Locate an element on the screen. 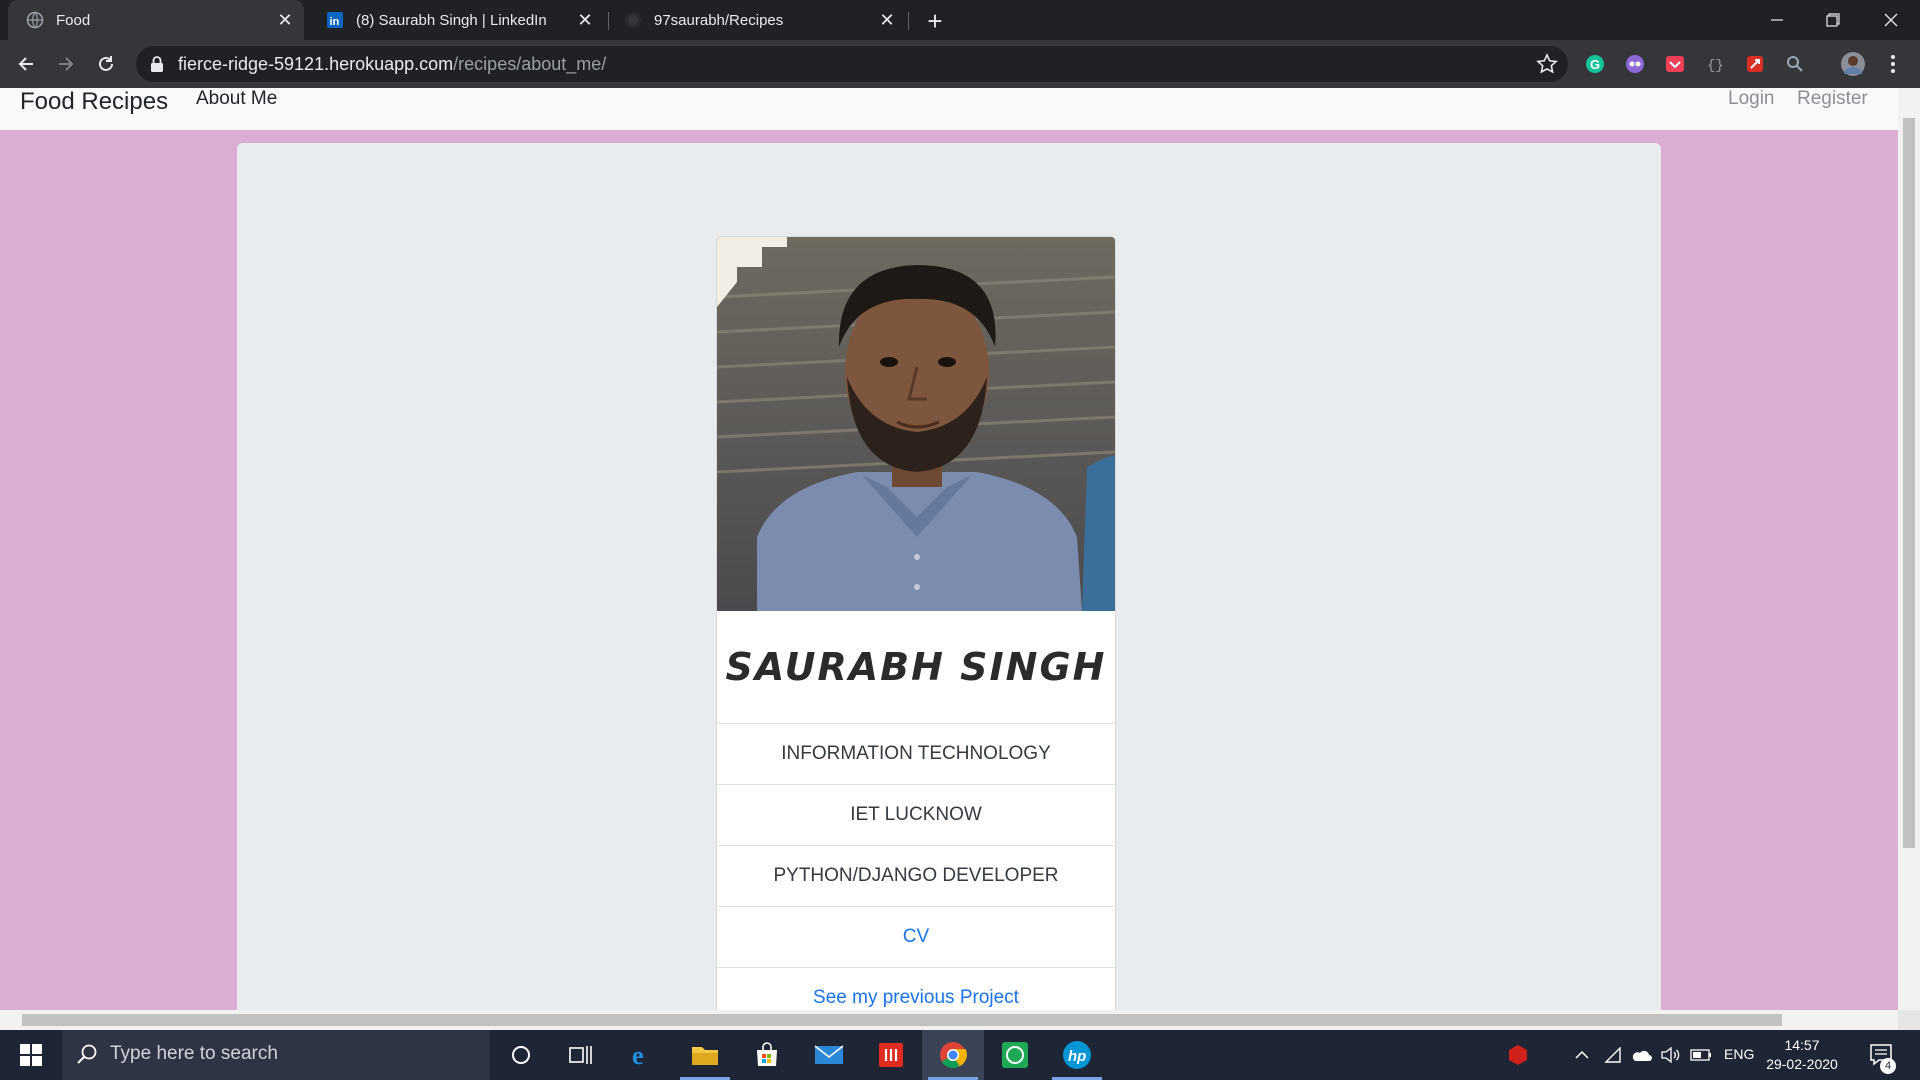  file-explorer-icon is located at coordinates (705, 1055).